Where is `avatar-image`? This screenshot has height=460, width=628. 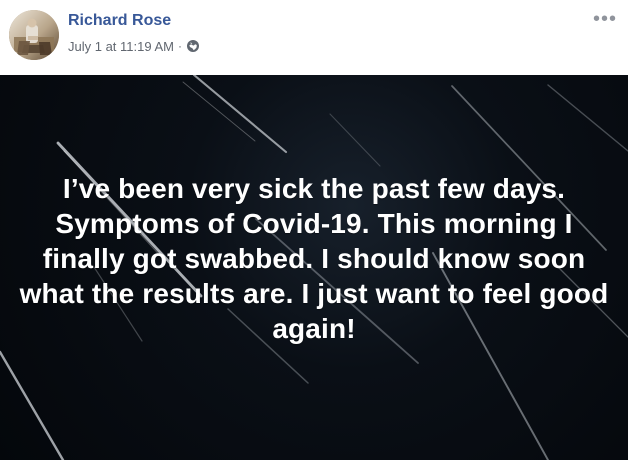
avatar-image is located at coordinates (34, 35).